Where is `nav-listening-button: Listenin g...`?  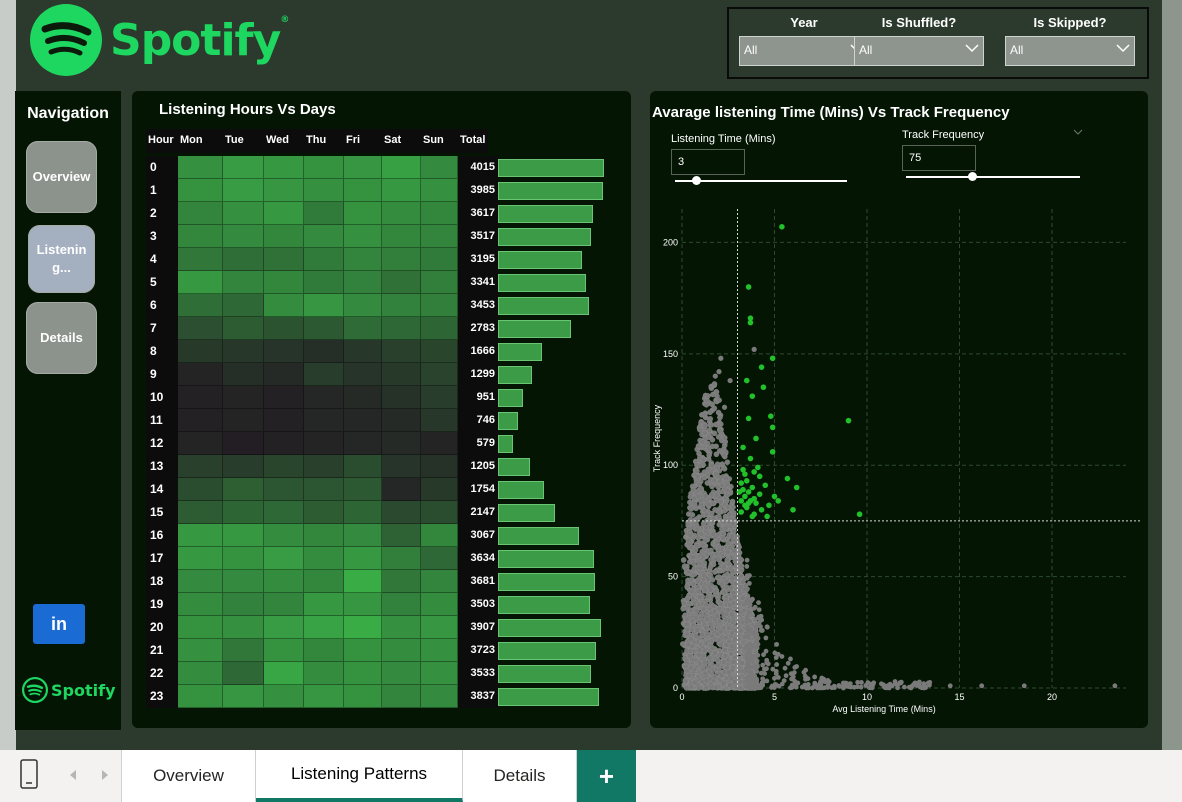
nav-listening-button: Listenin g... is located at coordinates (61, 259).